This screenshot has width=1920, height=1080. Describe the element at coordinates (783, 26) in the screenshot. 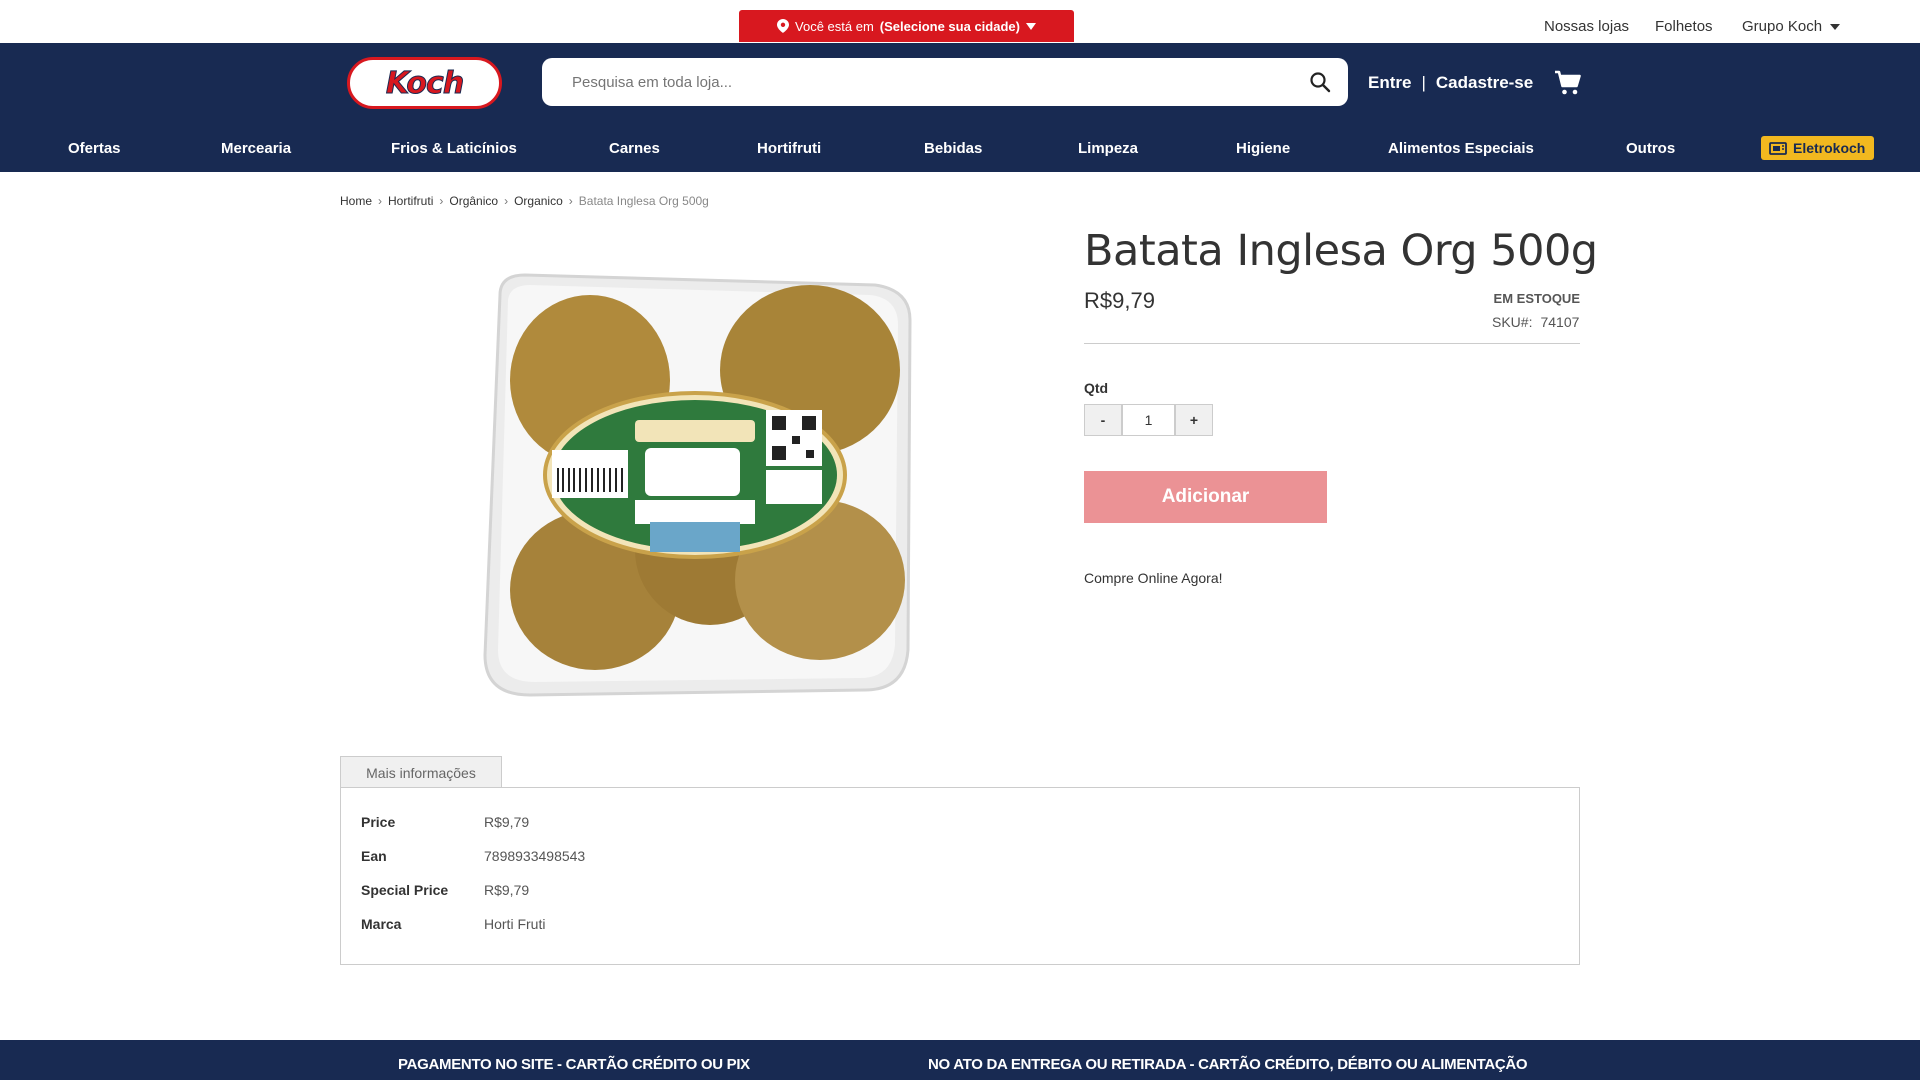

I see `location-pin-icon` at that location.